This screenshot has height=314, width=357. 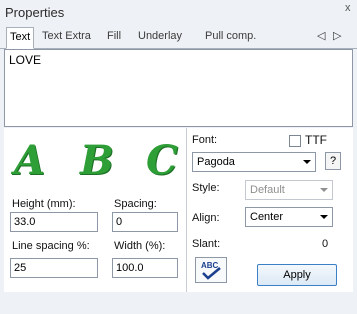 I want to click on ttf-label: TTF, so click(x=316, y=140).